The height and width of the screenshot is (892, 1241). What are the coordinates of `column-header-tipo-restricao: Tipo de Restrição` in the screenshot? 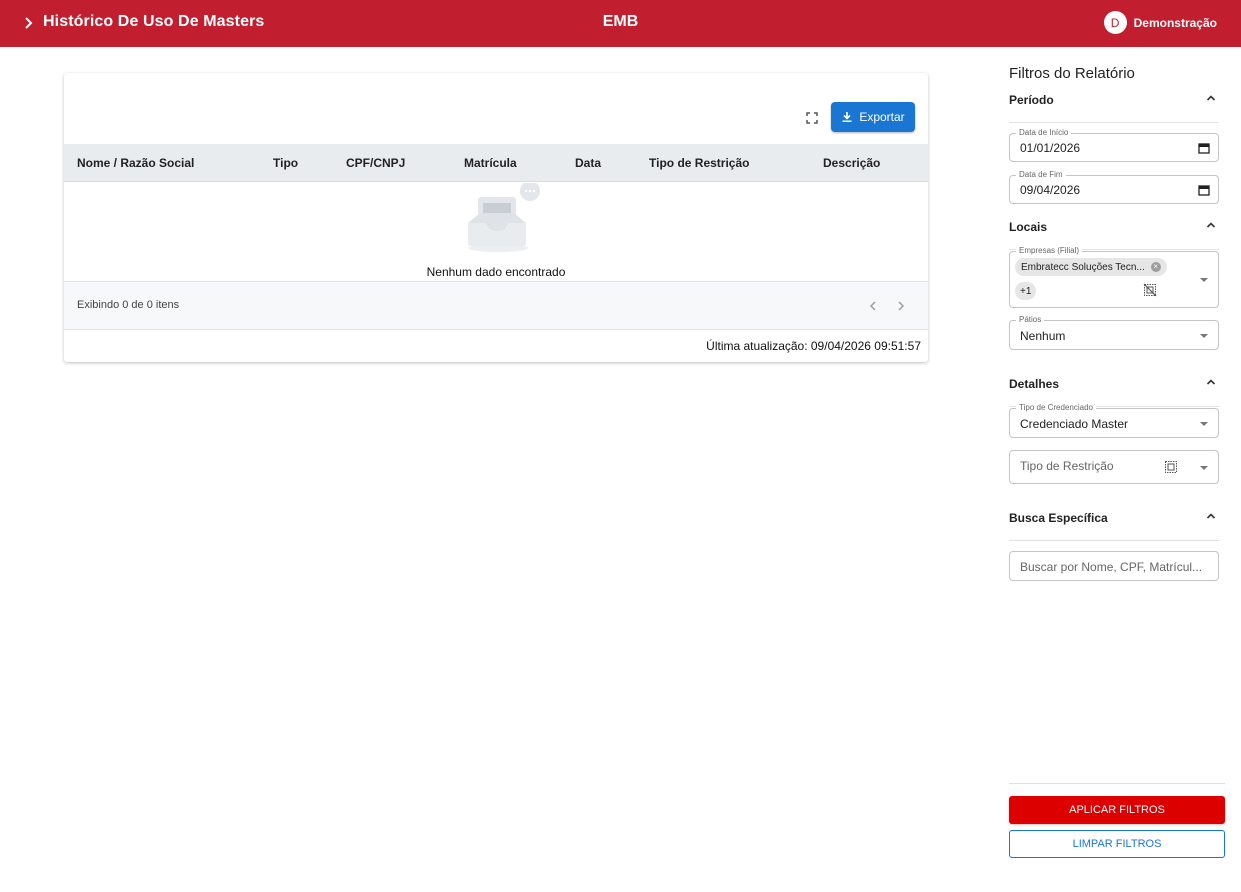 It's located at (699, 163).